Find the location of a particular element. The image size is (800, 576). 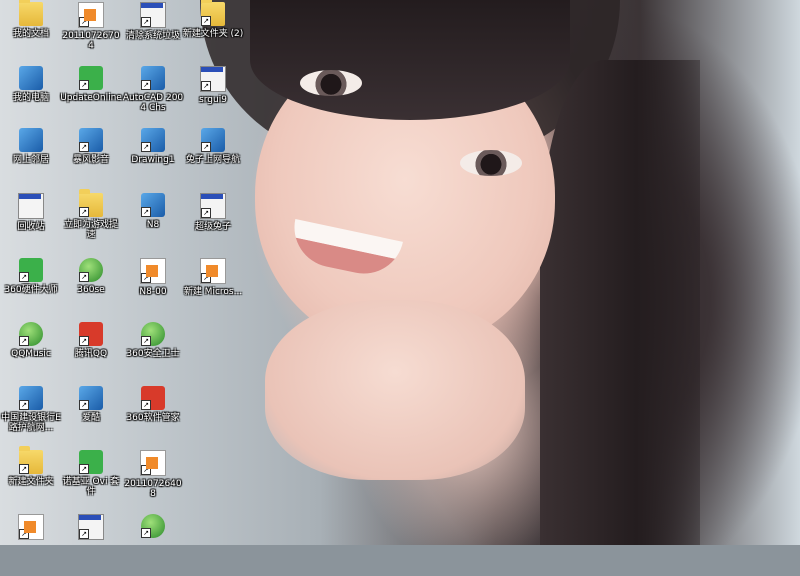

globe-icon: ↗ is located at coordinates (153, 526).